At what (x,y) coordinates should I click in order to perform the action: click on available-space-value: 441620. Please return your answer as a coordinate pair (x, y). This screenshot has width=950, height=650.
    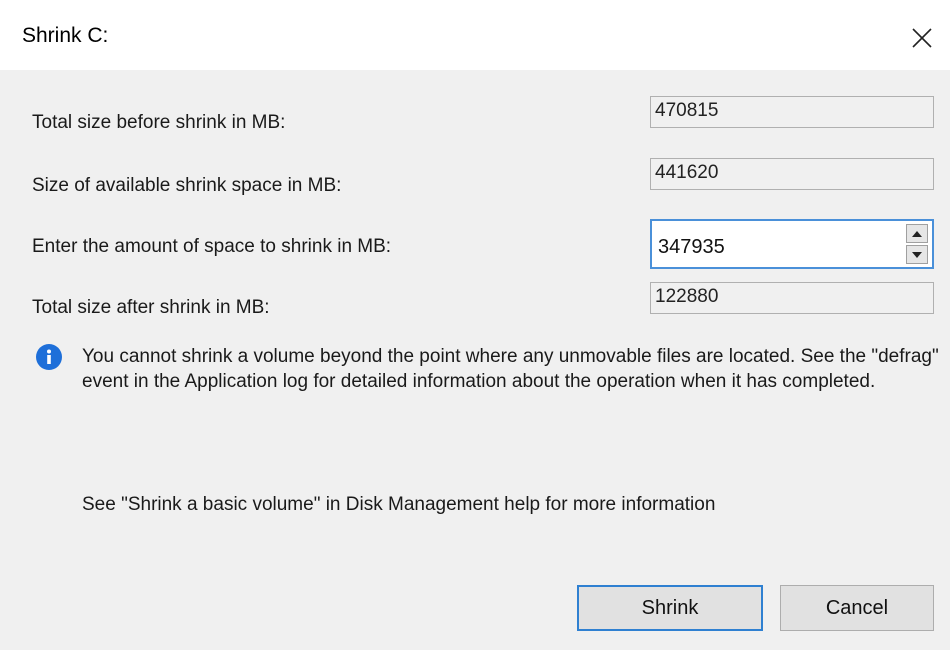
    Looking at the image, I should click on (792, 174).